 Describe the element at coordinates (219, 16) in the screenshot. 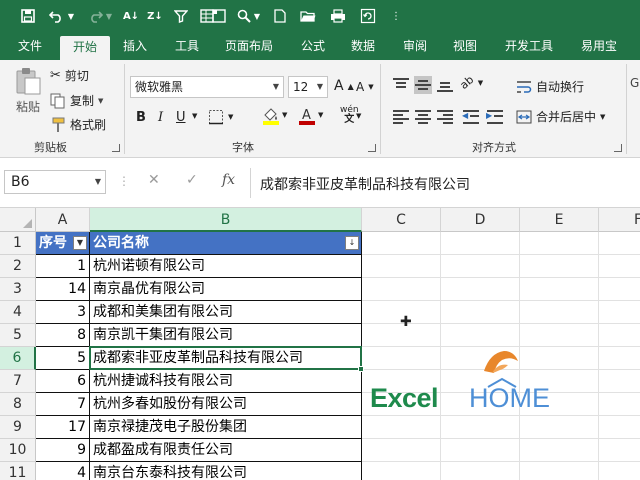

I see `pivot-icon` at that location.